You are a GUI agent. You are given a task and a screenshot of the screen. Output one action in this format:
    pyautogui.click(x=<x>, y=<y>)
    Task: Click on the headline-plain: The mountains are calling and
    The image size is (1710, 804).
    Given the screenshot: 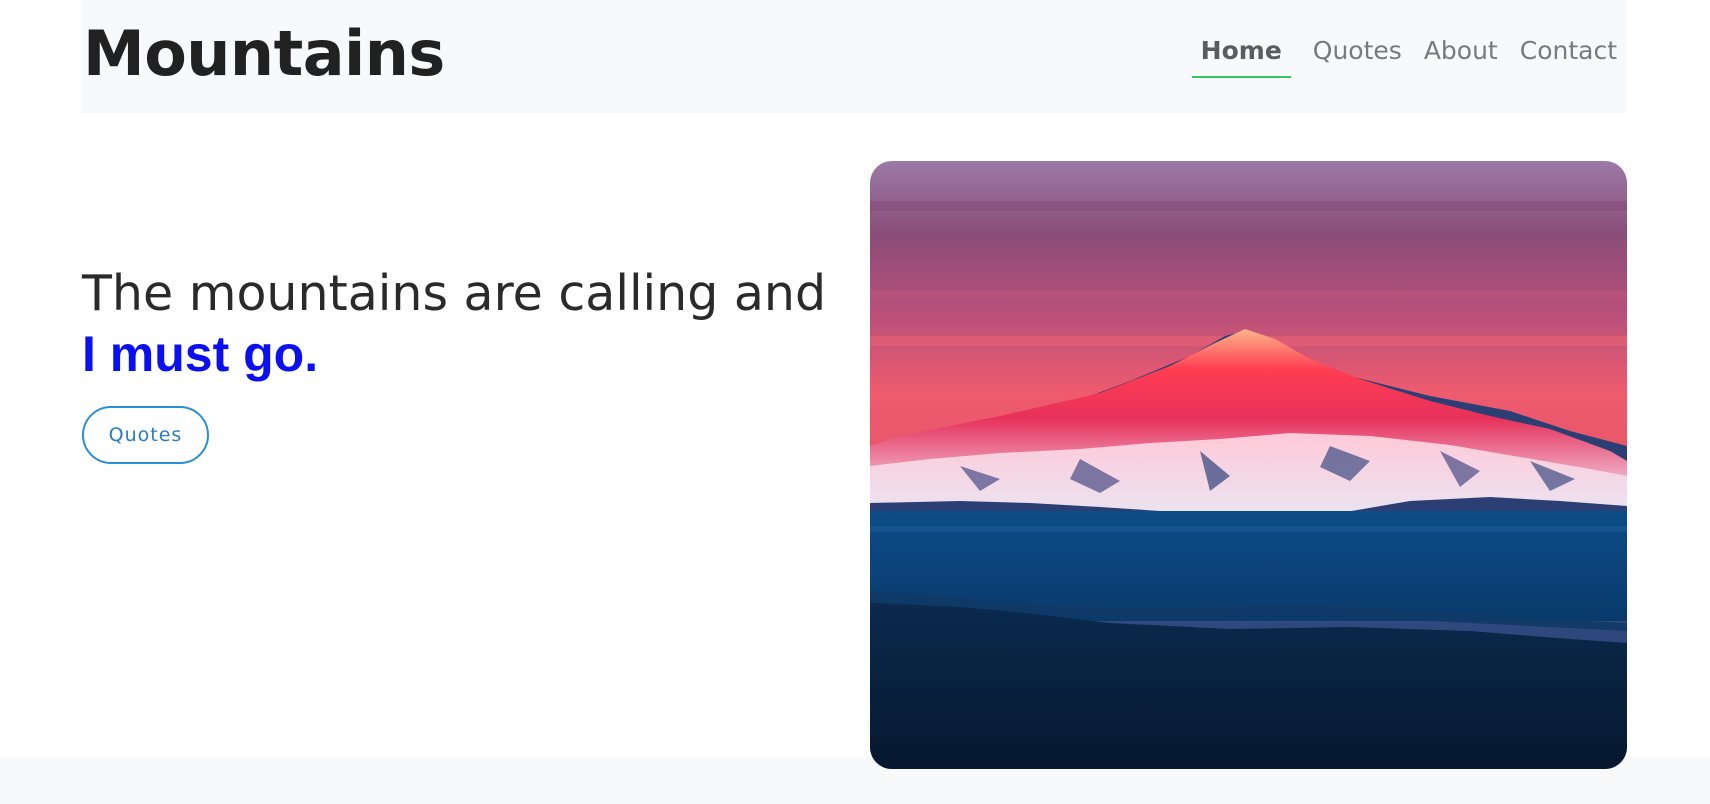 What is the action you would take?
    pyautogui.click(x=454, y=293)
    